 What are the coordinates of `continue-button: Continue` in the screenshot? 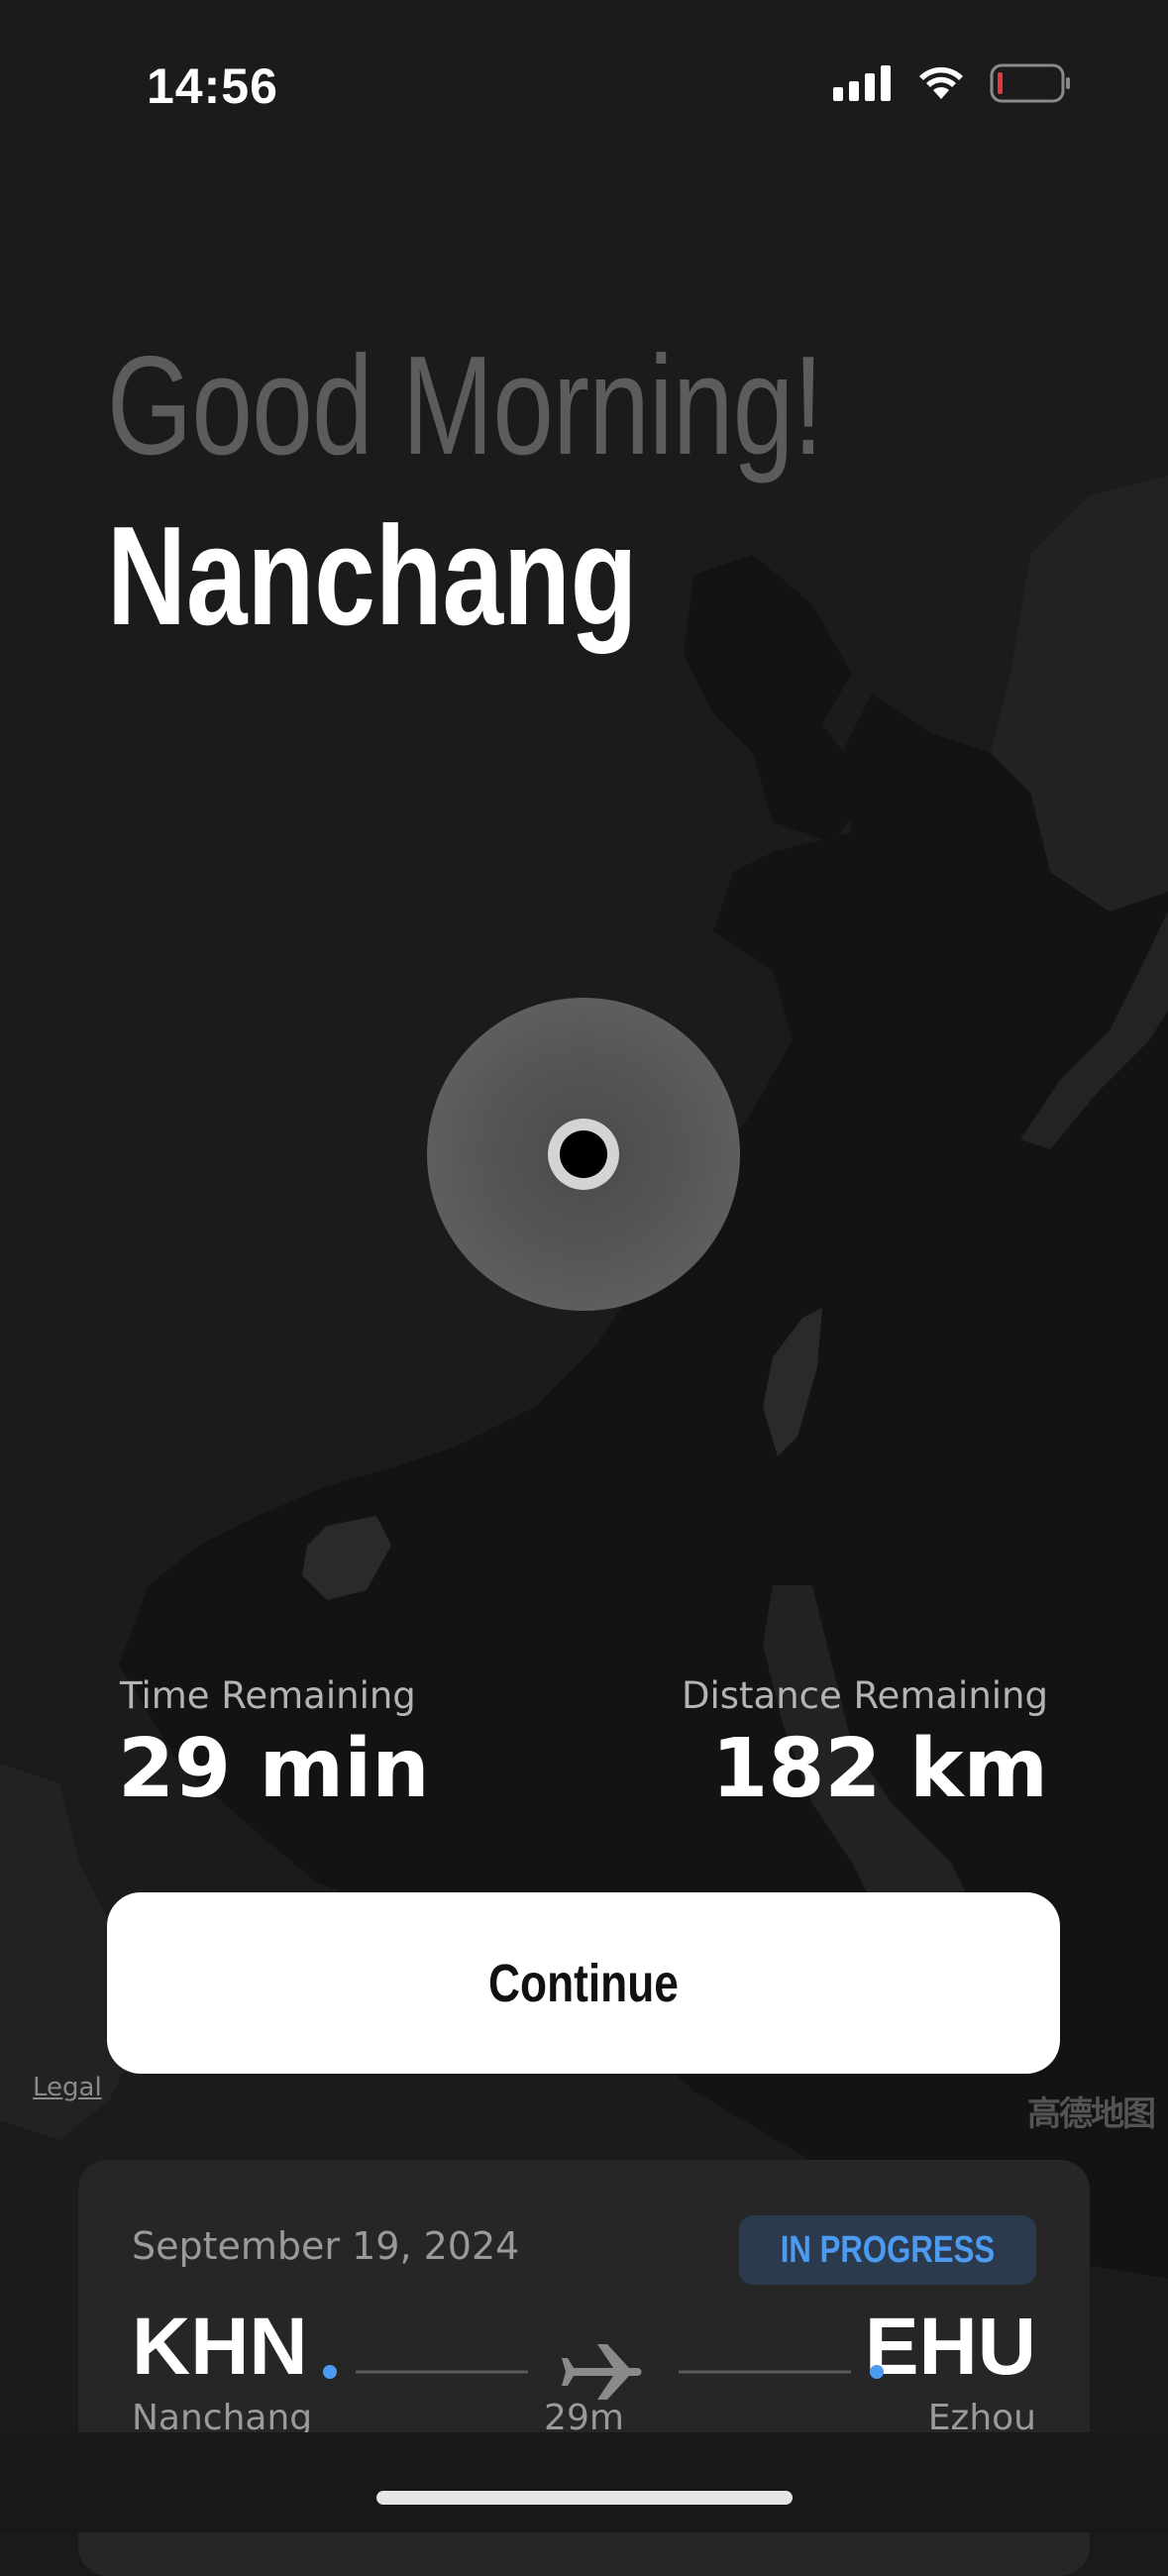 It's located at (583, 1983).